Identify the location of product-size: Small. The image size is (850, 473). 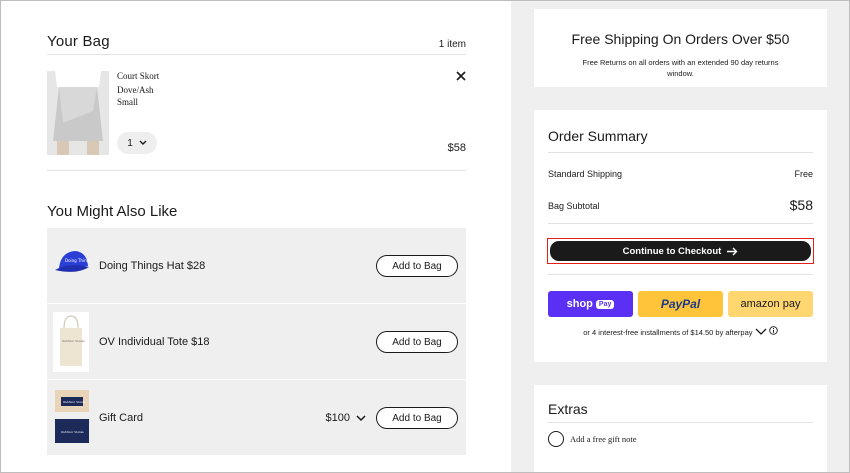
(128, 102).